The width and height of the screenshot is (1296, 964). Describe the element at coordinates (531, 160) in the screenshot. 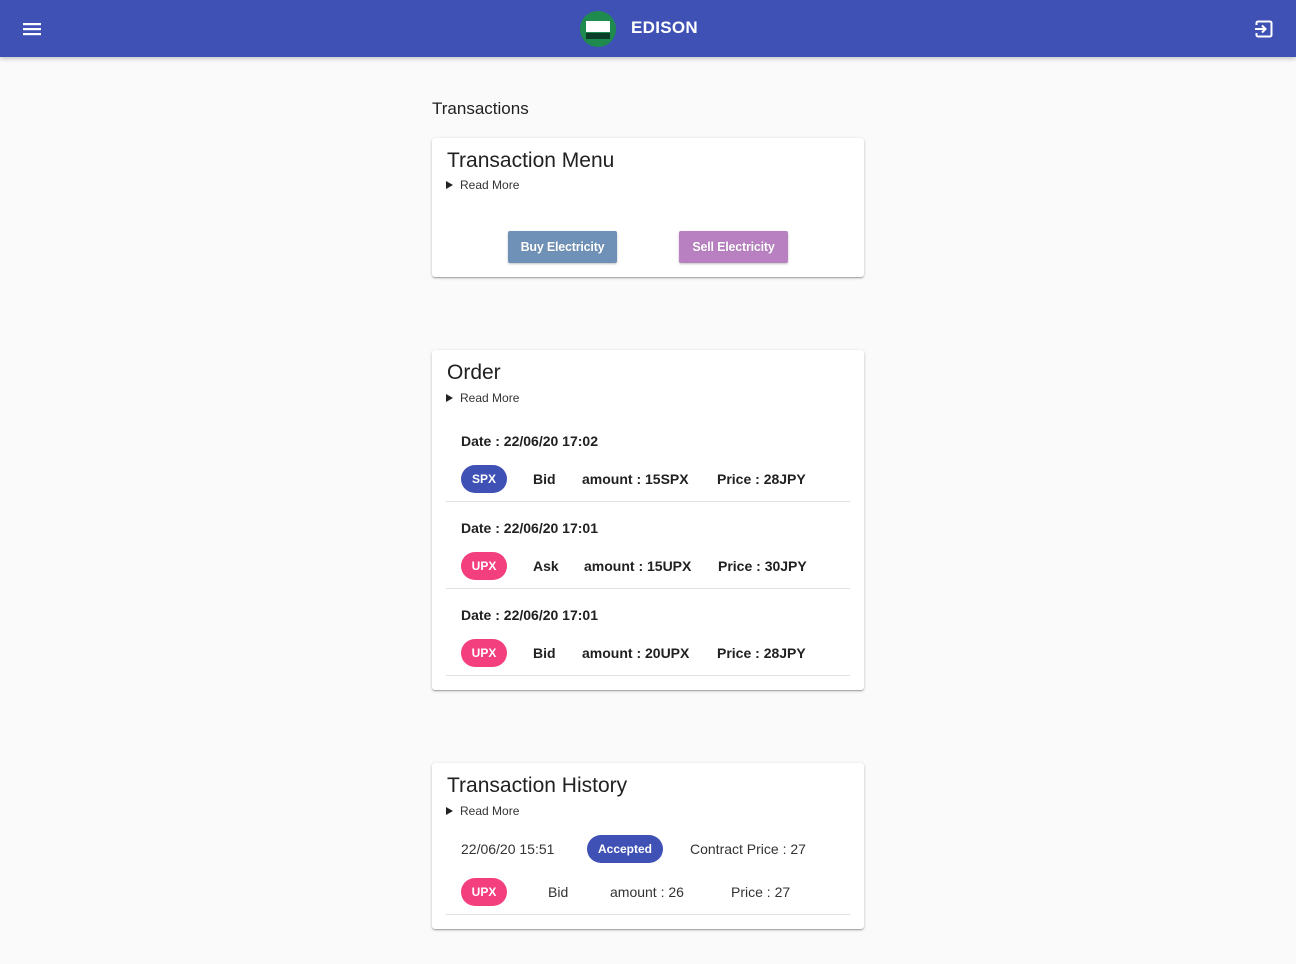

I see `card-title: Transaction Menu` at that location.